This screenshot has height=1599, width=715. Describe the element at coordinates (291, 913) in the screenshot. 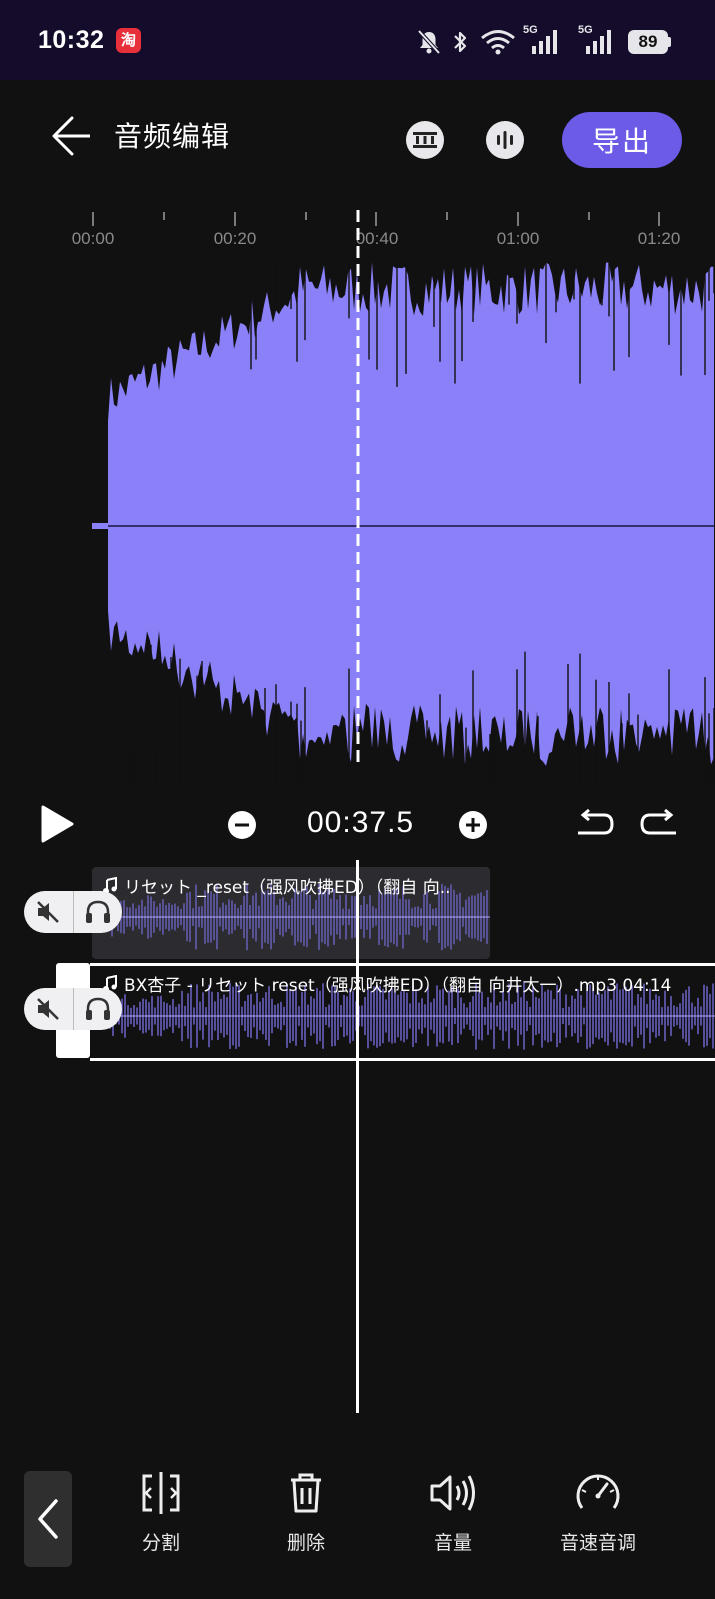

I see `track-clip-1: リセット _reset（强风吹拂ED）（翻自 向..` at that location.